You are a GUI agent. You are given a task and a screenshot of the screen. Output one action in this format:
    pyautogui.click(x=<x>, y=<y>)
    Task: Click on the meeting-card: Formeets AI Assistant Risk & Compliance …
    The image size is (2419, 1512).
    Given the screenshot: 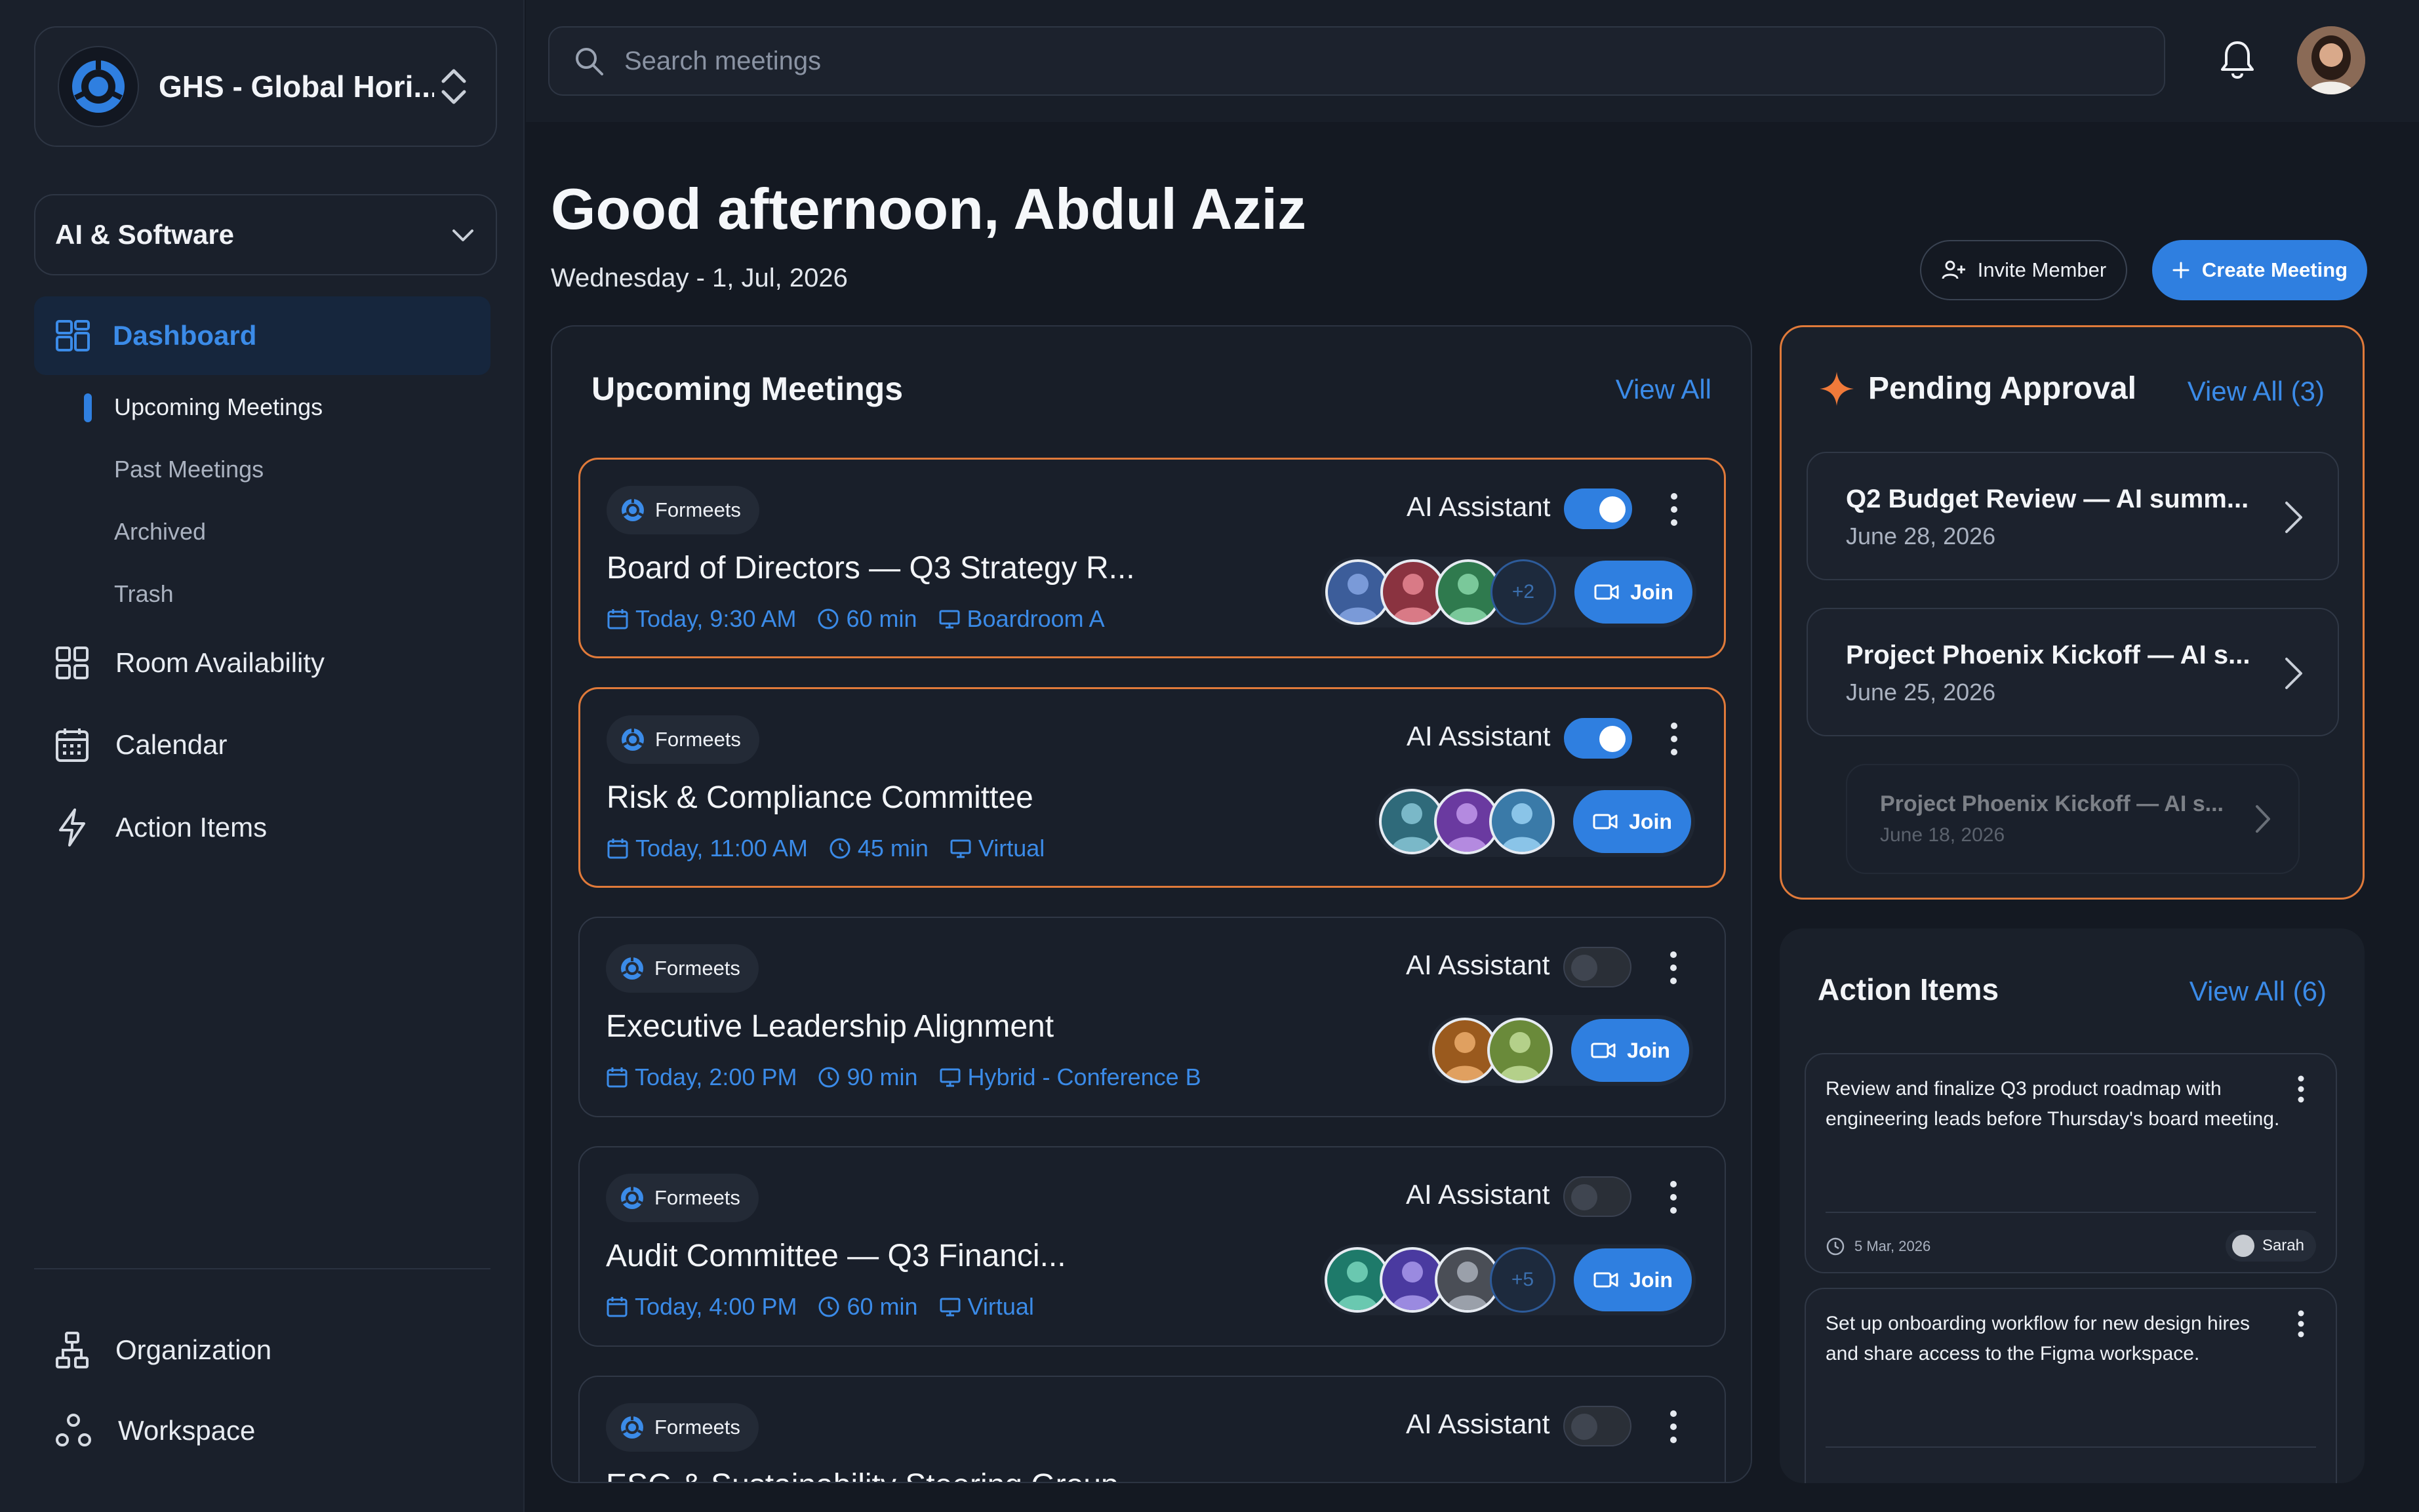 What is the action you would take?
    pyautogui.click(x=1152, y=787)
    